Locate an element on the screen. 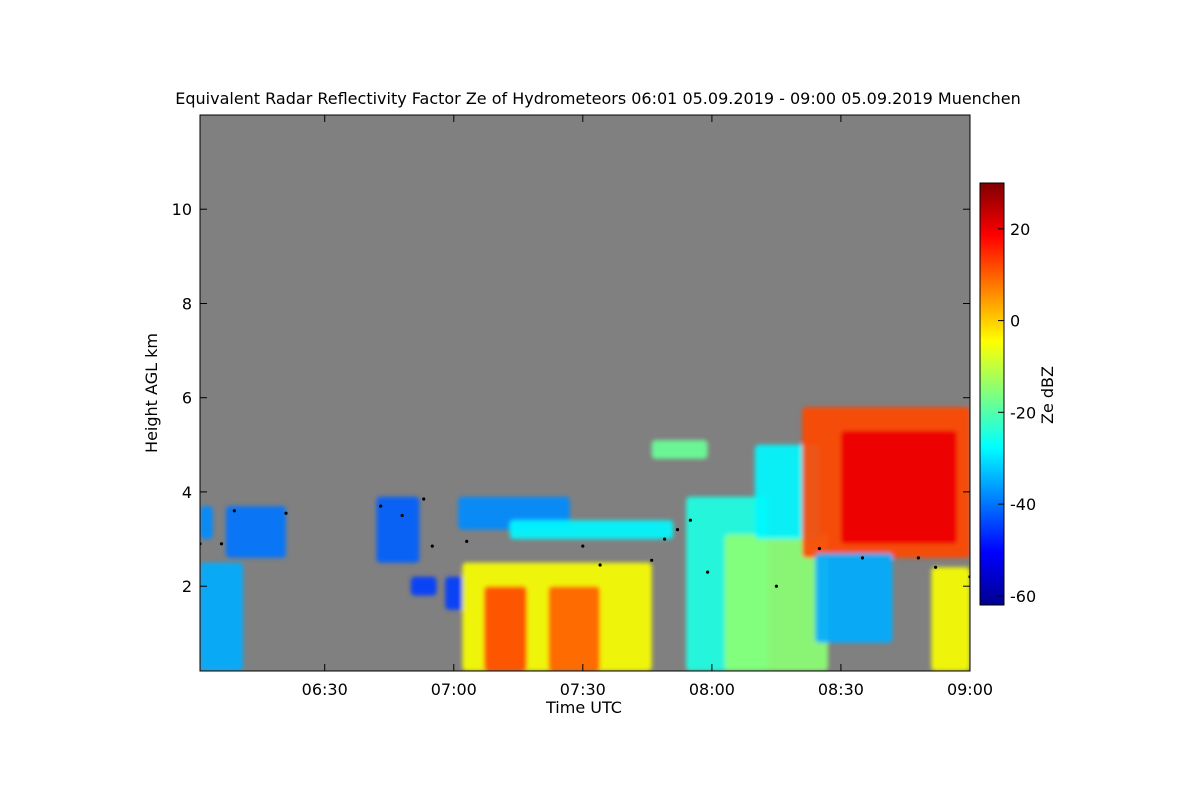  colorbar-tick-label: -20 is located at coordinates (1023, 412).